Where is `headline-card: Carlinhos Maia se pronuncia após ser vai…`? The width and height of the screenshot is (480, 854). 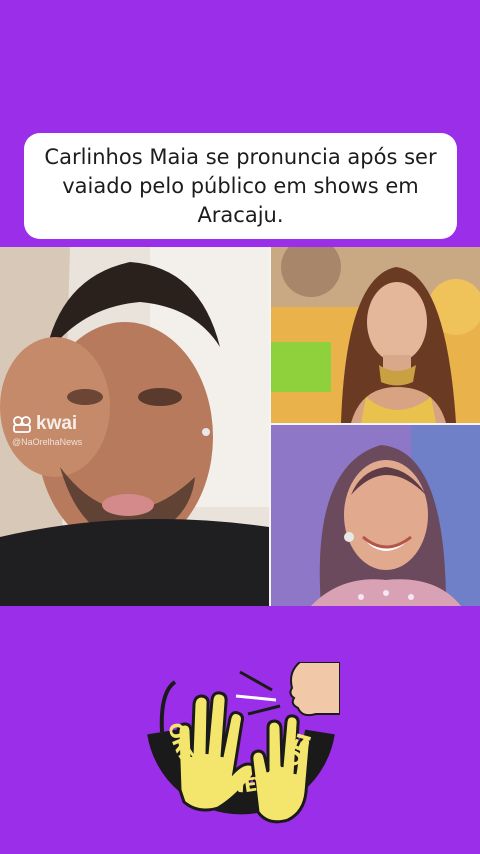
headline-card: Carlinhos Maia se pronuncia após ser vai… is located at coordinates (240, 186).